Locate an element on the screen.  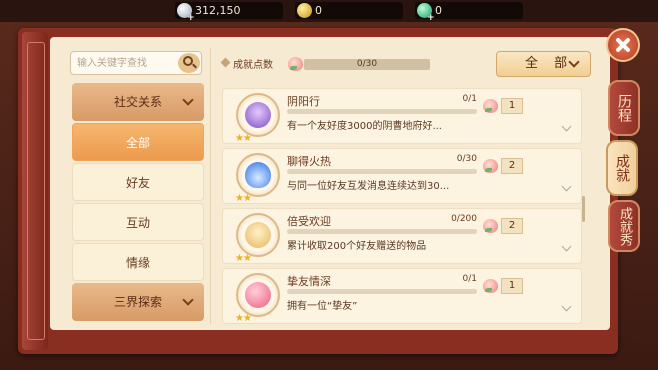
heart-icon is located at coordinates (258, 295).